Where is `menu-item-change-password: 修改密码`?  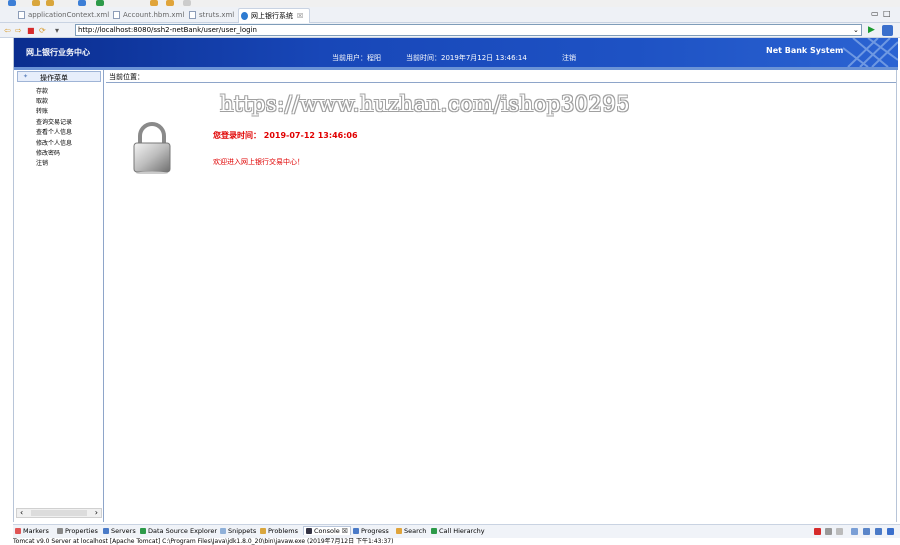
menu-item-change-password: 修改密码 is located at coordinates (48, 152).